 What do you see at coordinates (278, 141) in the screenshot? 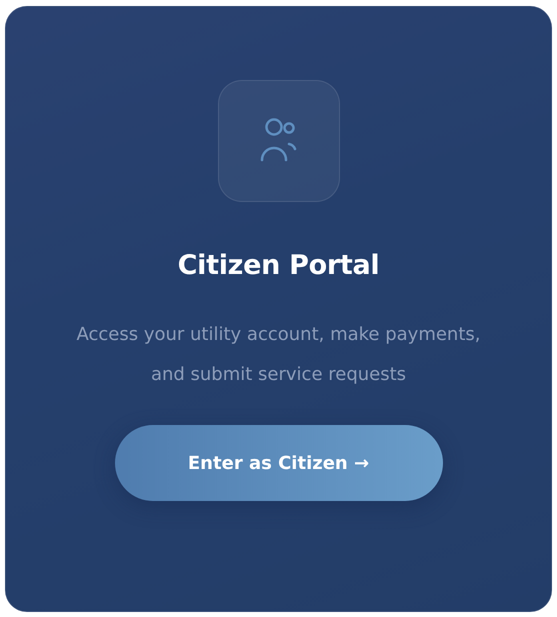
I see `users-icon` at bounding box center [278, 141].